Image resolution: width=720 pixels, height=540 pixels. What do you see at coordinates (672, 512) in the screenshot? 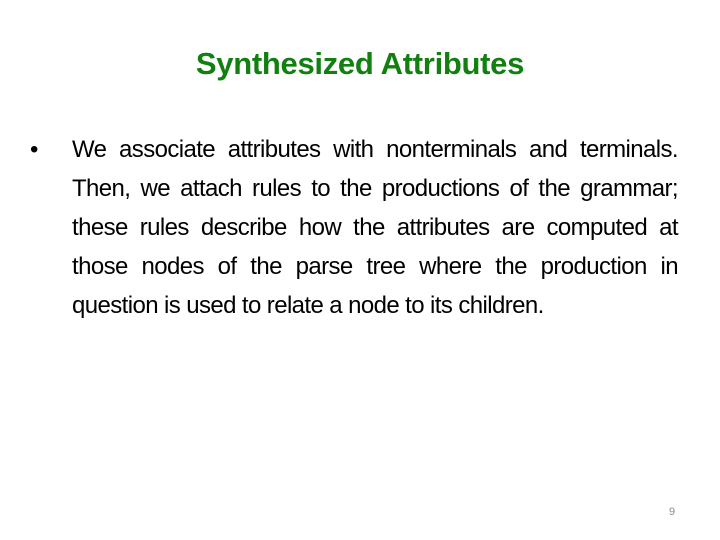
I see `page-number: 9` at bounding box center [672, 512].